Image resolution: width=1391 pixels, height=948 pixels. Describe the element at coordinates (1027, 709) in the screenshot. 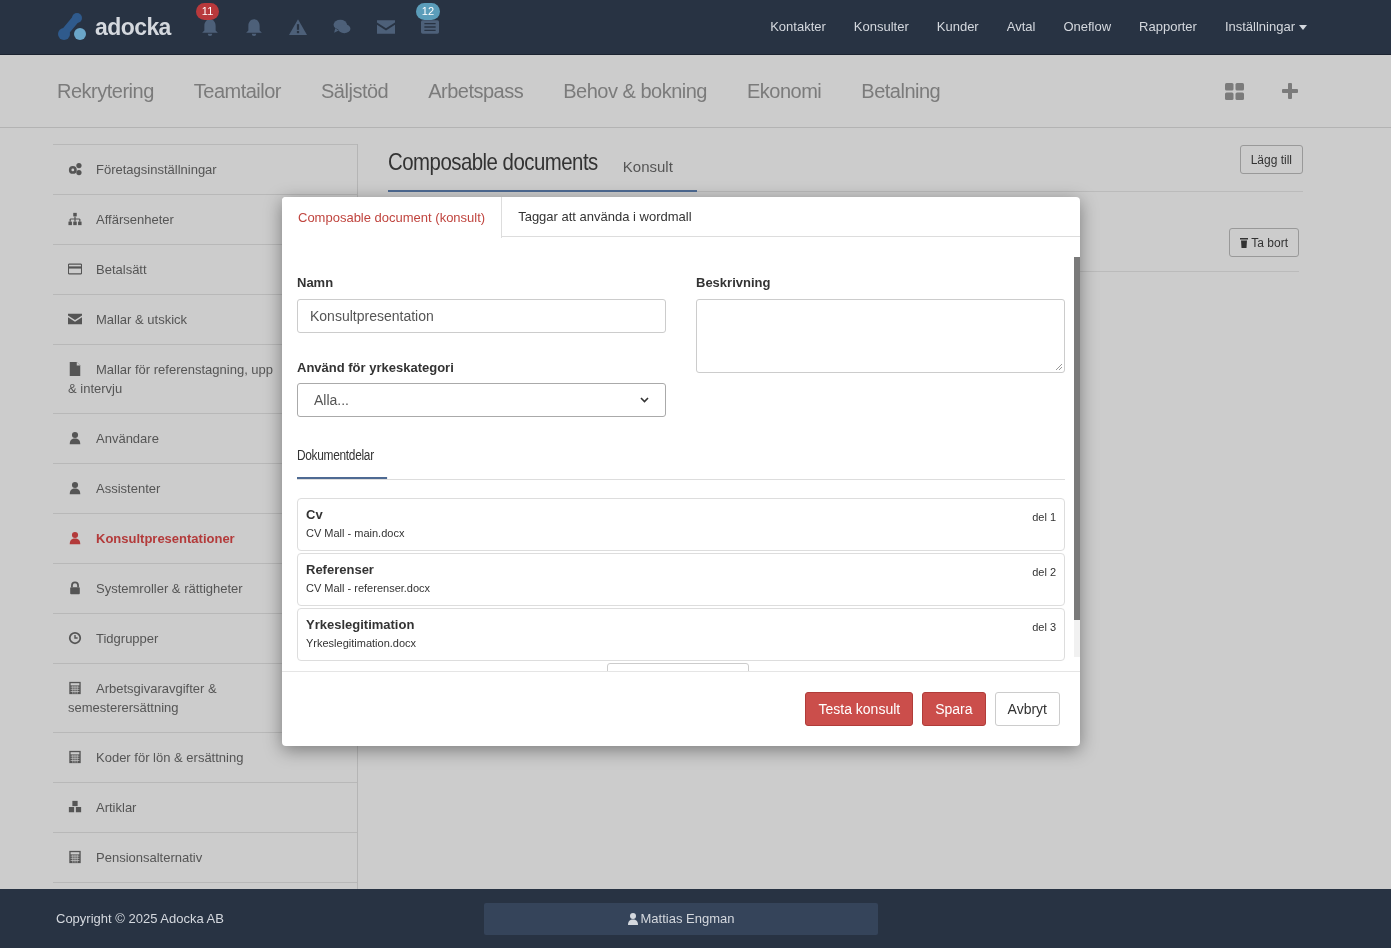

I see `dialog-button: Avbryt` at that location.